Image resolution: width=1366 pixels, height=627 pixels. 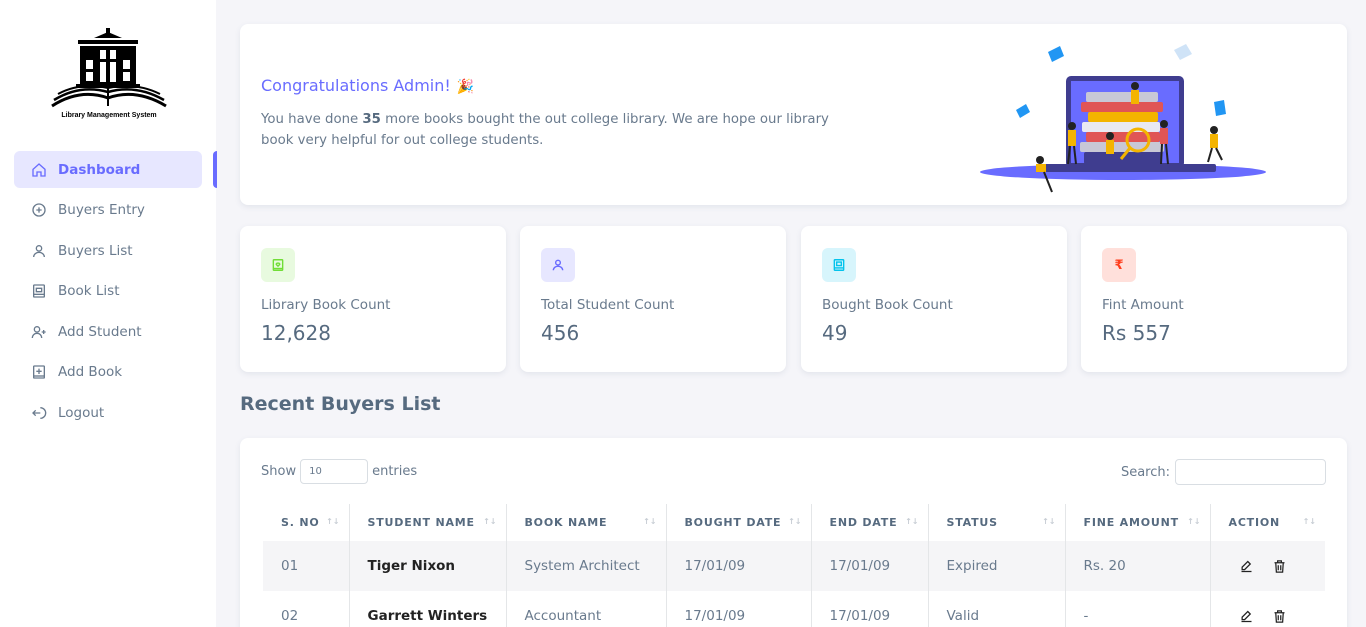 What do you see at coordinates (99, 169) in the screenshot?
I see `sidebar-item-label: Dashboard` at bounding box center [99, 169].